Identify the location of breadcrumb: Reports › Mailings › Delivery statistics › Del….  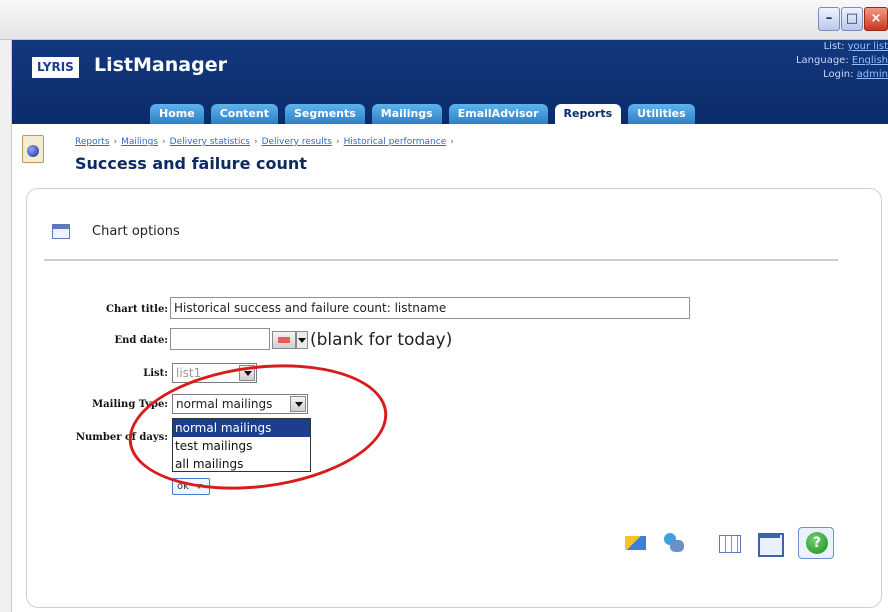
(264, 142).